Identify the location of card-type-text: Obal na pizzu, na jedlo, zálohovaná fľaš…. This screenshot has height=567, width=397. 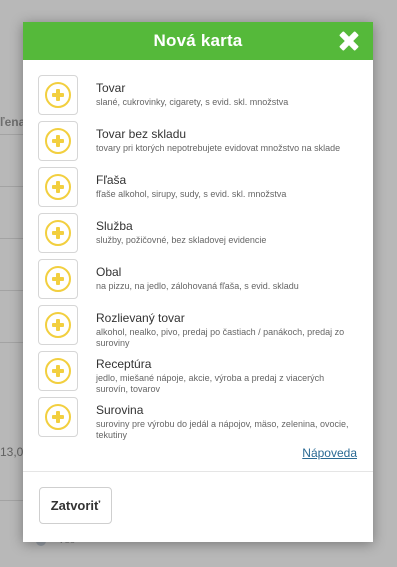
(226, 275).